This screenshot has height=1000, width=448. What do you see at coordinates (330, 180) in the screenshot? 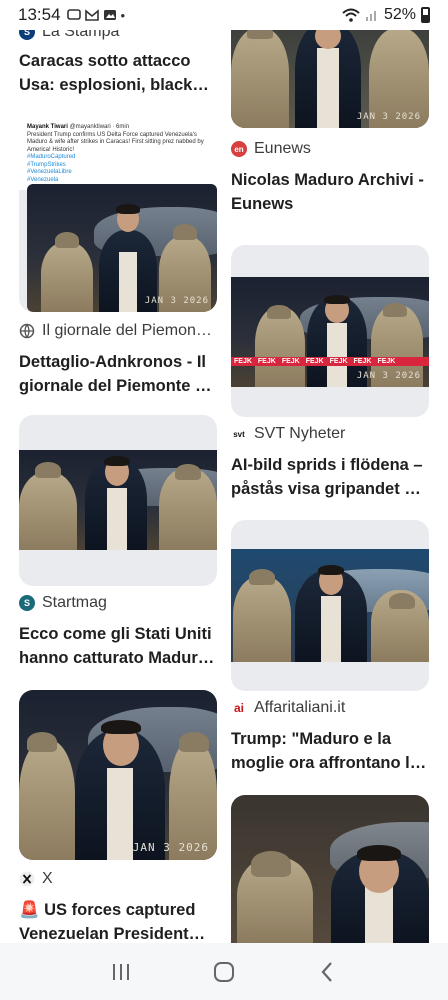
I see `result-title: Nicolas Maduro Archivi -` at bounding box center [330, 180].